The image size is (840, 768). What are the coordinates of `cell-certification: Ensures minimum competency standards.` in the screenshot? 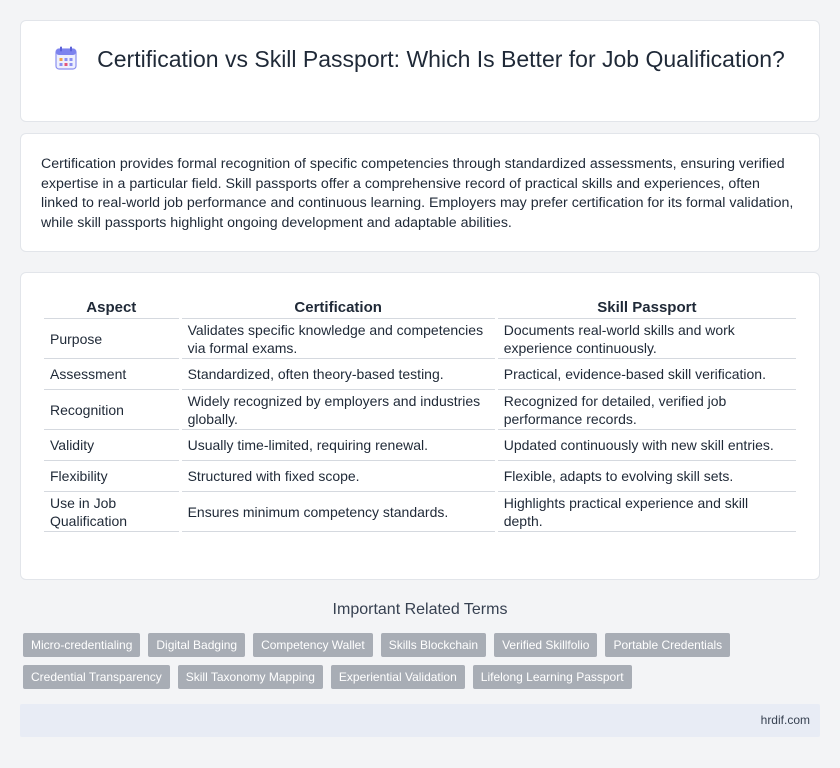 It's located at (338, 512).